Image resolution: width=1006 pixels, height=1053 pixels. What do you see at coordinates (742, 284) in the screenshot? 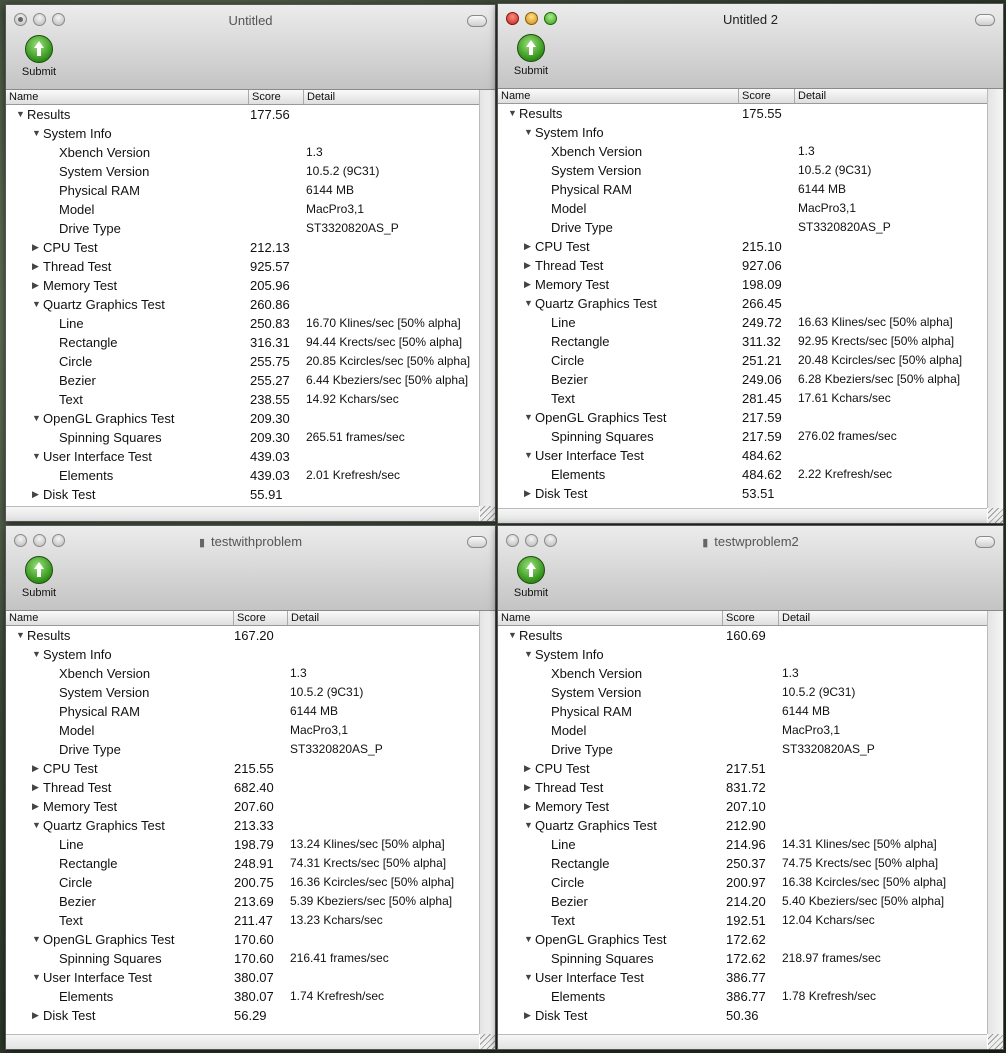
I see `outline-row: ▶ Memory Test 198.09` at bounding box center [742, 284].